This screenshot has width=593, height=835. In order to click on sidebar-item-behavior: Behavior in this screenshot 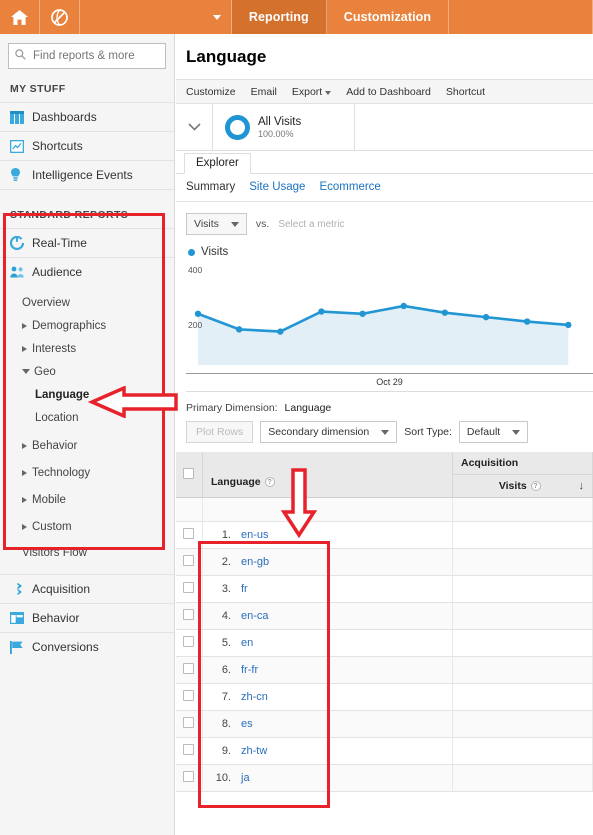, I will do `click(87, 617)`.